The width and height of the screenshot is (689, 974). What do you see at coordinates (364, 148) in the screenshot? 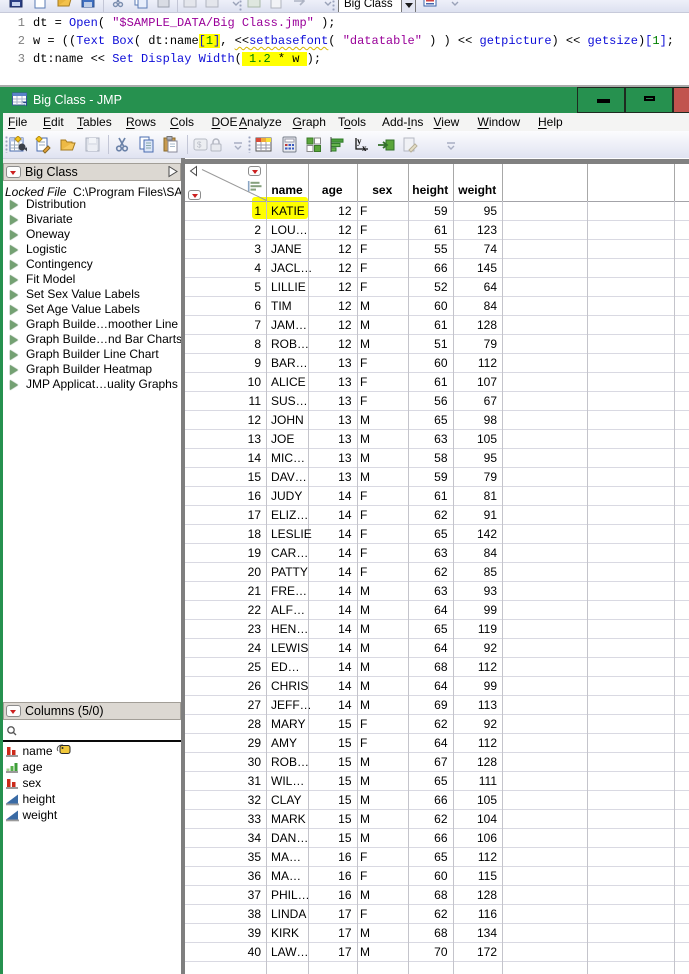
I see `svg-text: x` at bounding box center [364, 148].